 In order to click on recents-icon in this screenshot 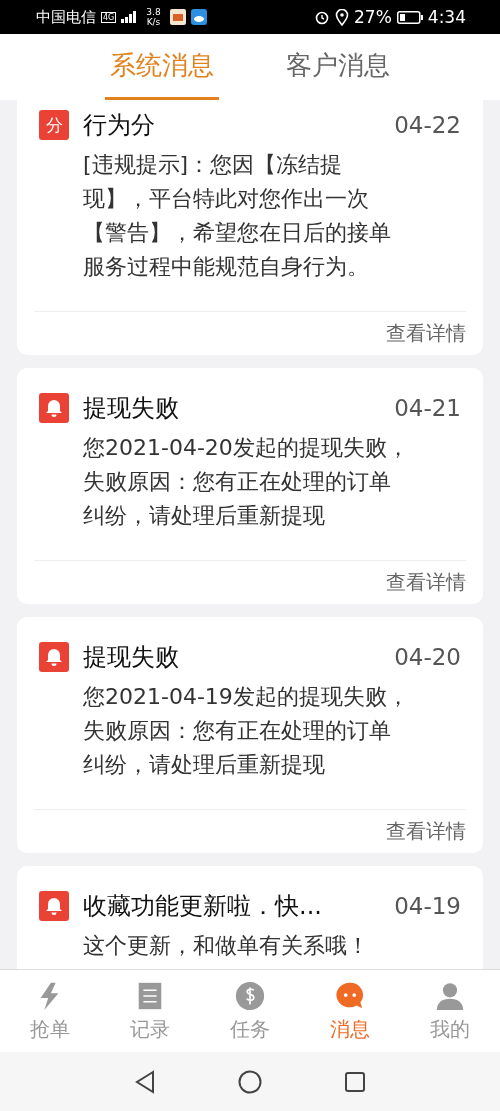, I will do `click(355, 1081)`.